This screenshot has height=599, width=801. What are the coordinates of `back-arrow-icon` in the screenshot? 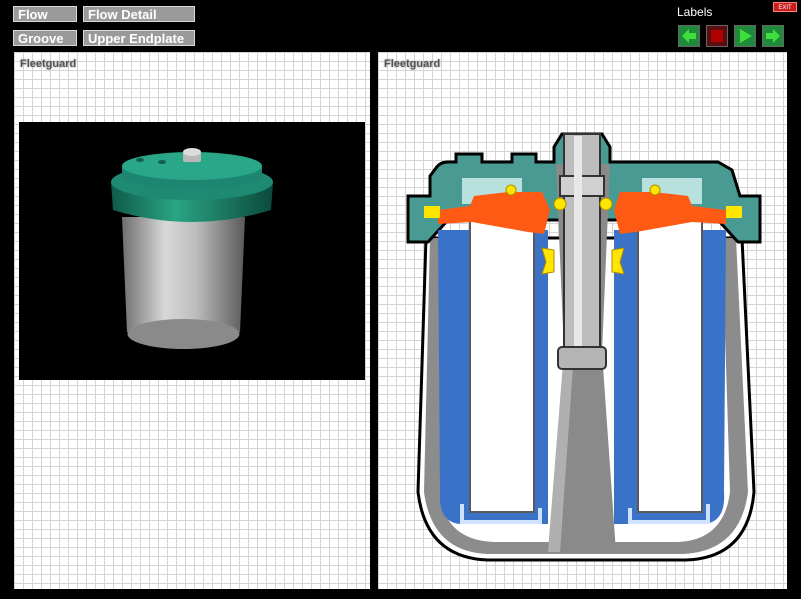 It's located at (689, 36).